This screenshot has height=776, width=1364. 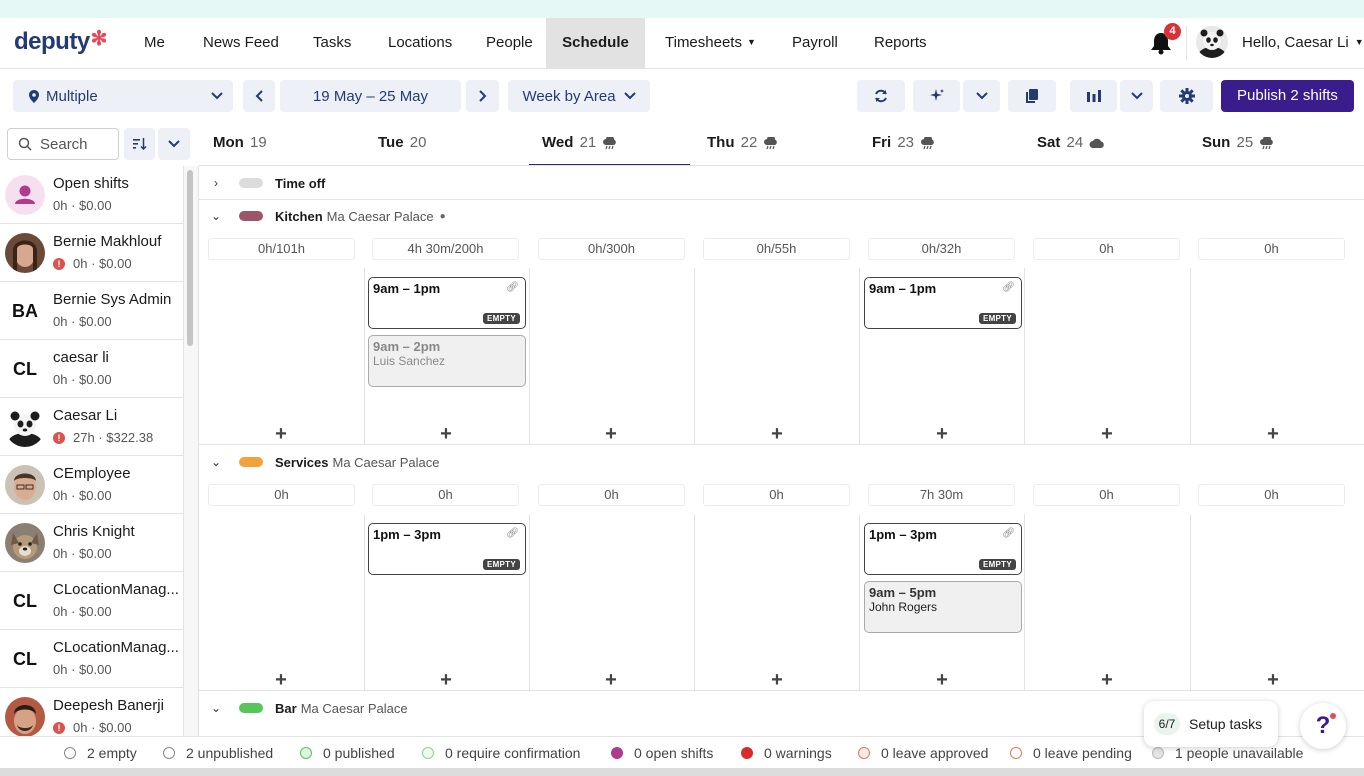 What do you see at coordinates (347, 753) in the screenshot?
I see `legend-published: 0 published` at bounding box center [347, 753].